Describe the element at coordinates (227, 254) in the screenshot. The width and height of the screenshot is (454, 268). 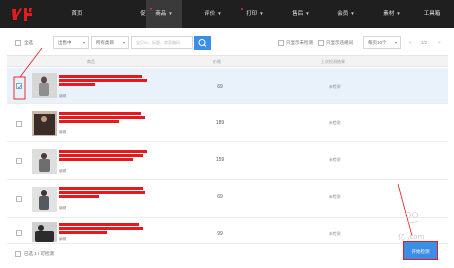
I see `footer-bar: 已选 1 / 可检测` at that location.